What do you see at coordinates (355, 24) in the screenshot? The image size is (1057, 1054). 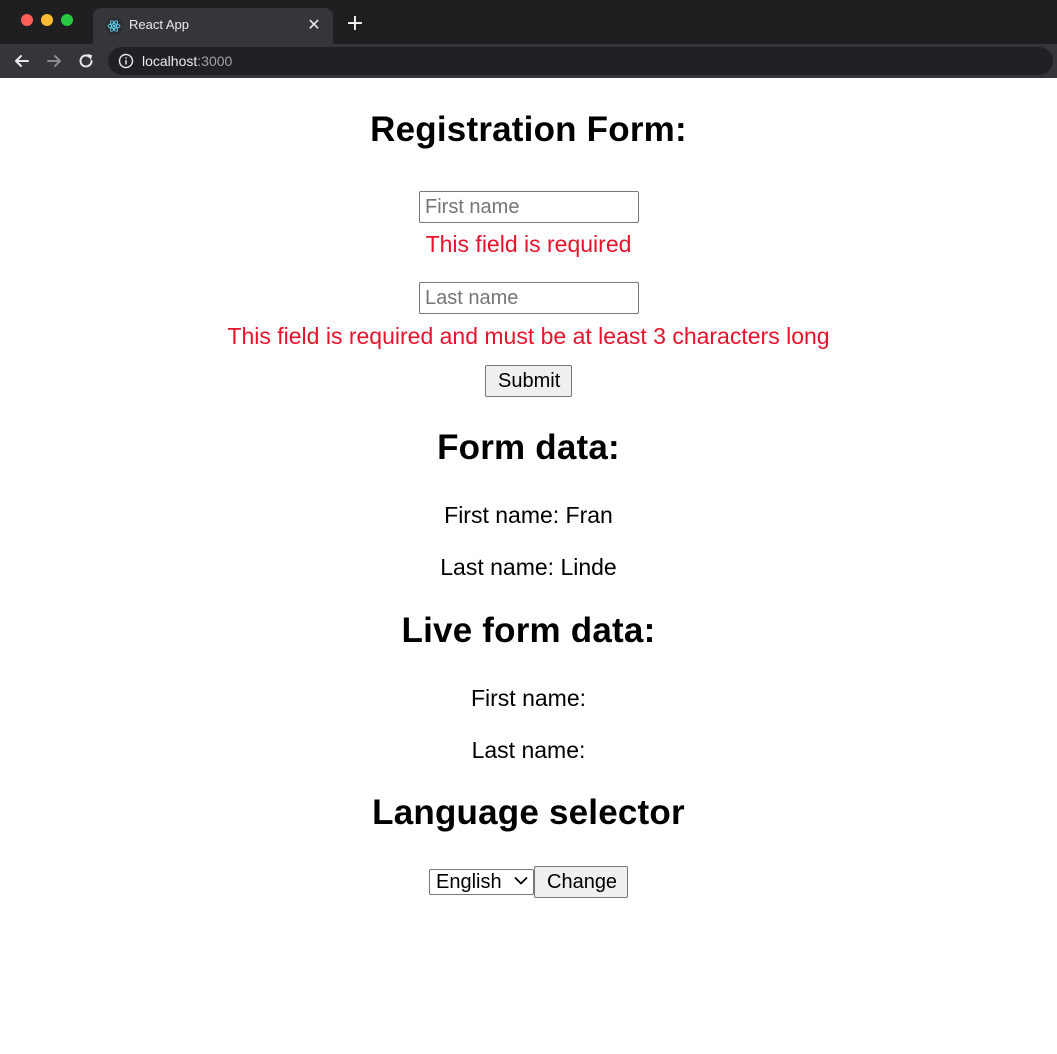 I see `plus-icon: +` at bounding box center [355, 24].